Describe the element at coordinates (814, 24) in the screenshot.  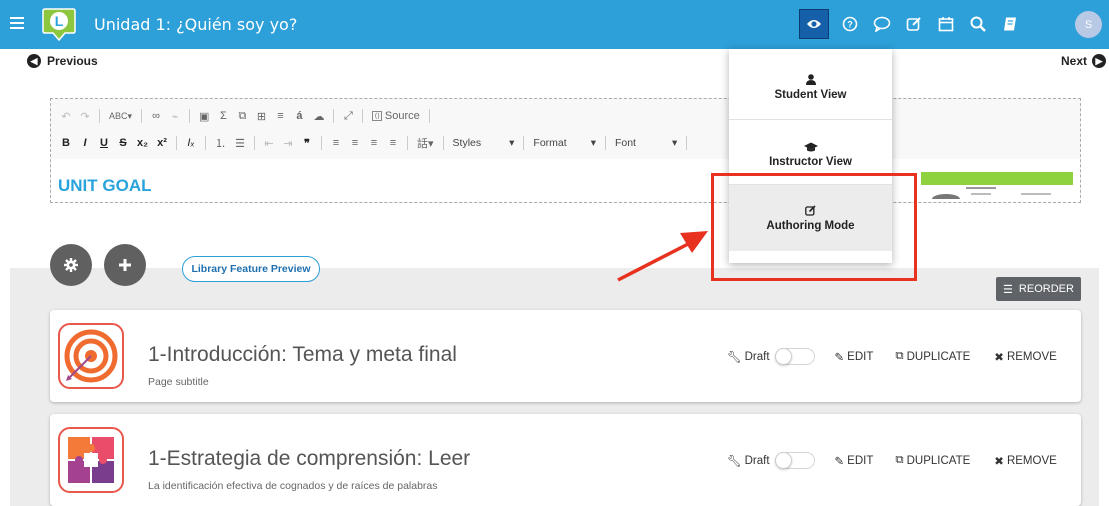
I see `view-mode-eye-icon` at that location.